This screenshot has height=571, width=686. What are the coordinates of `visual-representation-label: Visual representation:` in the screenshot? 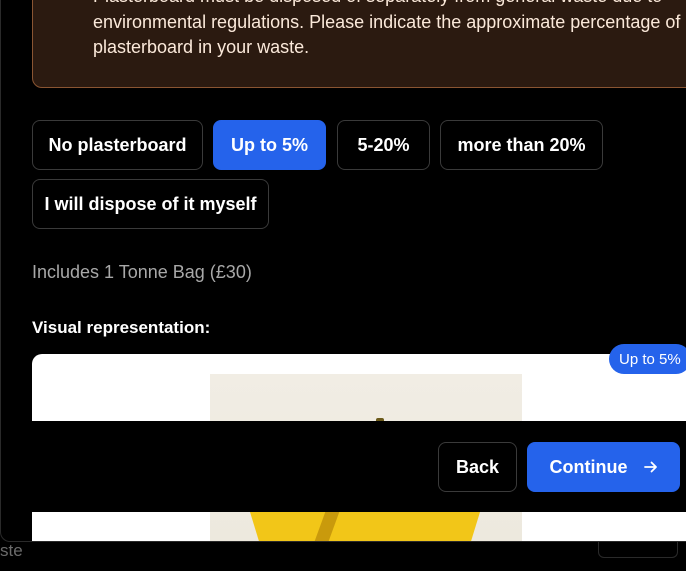 It's located at (121, 327).